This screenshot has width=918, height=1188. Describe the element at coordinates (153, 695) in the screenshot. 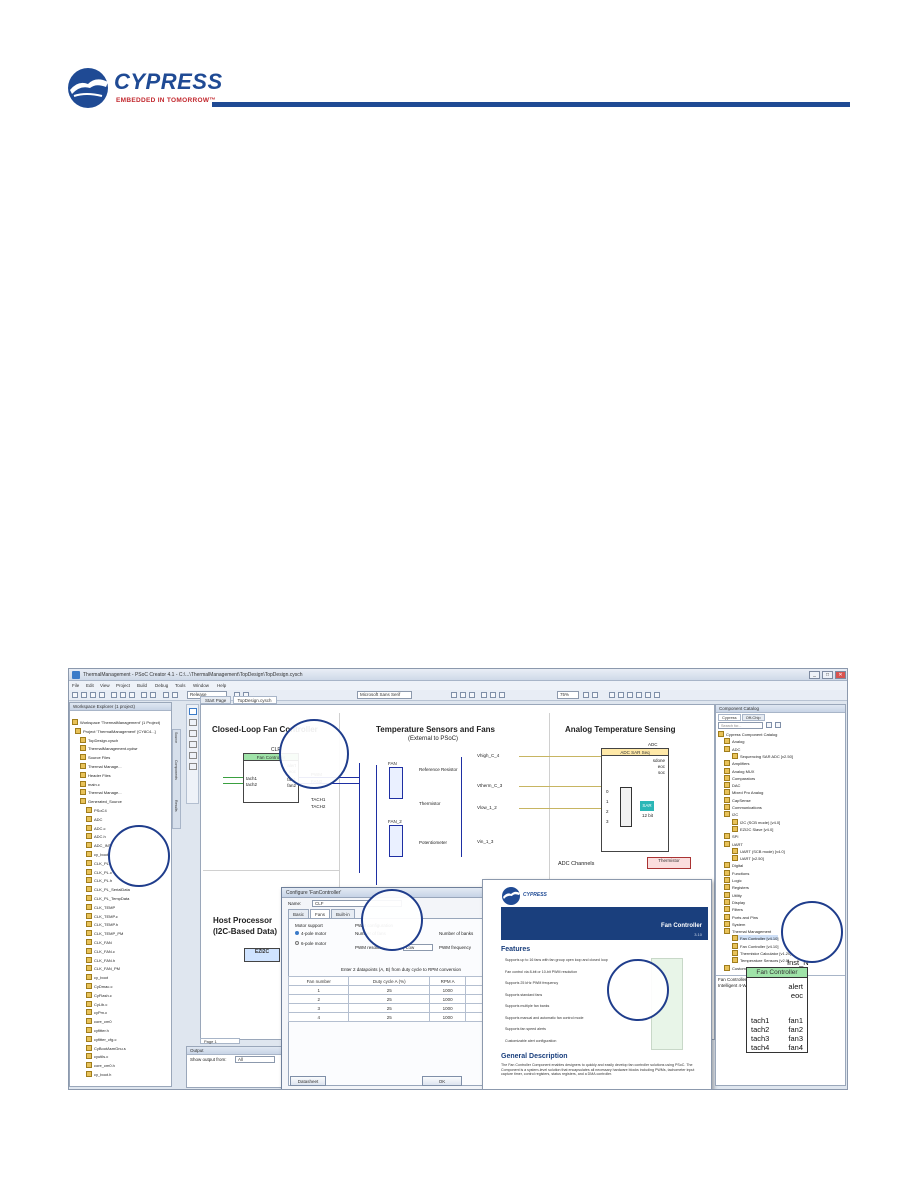

I see `redo-icon` at that location.